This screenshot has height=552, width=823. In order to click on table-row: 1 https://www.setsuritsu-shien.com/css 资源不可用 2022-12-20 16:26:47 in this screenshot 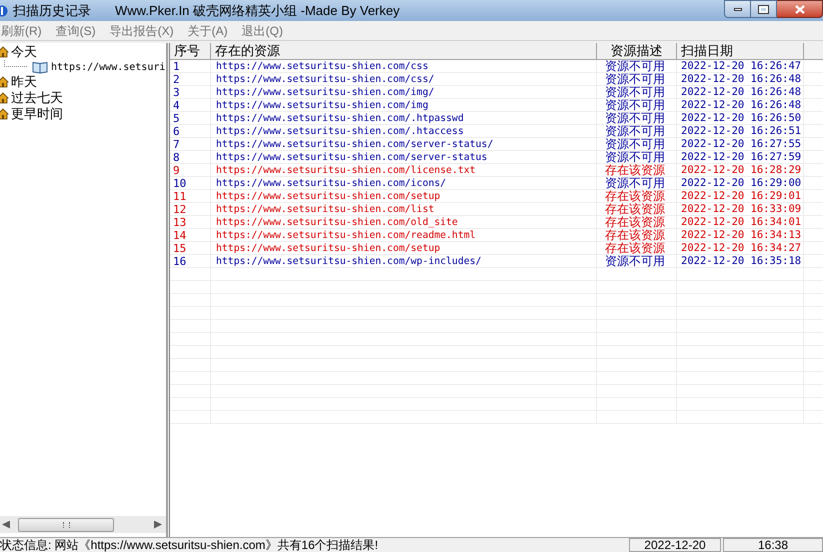, I will do `click(496, 66)`.